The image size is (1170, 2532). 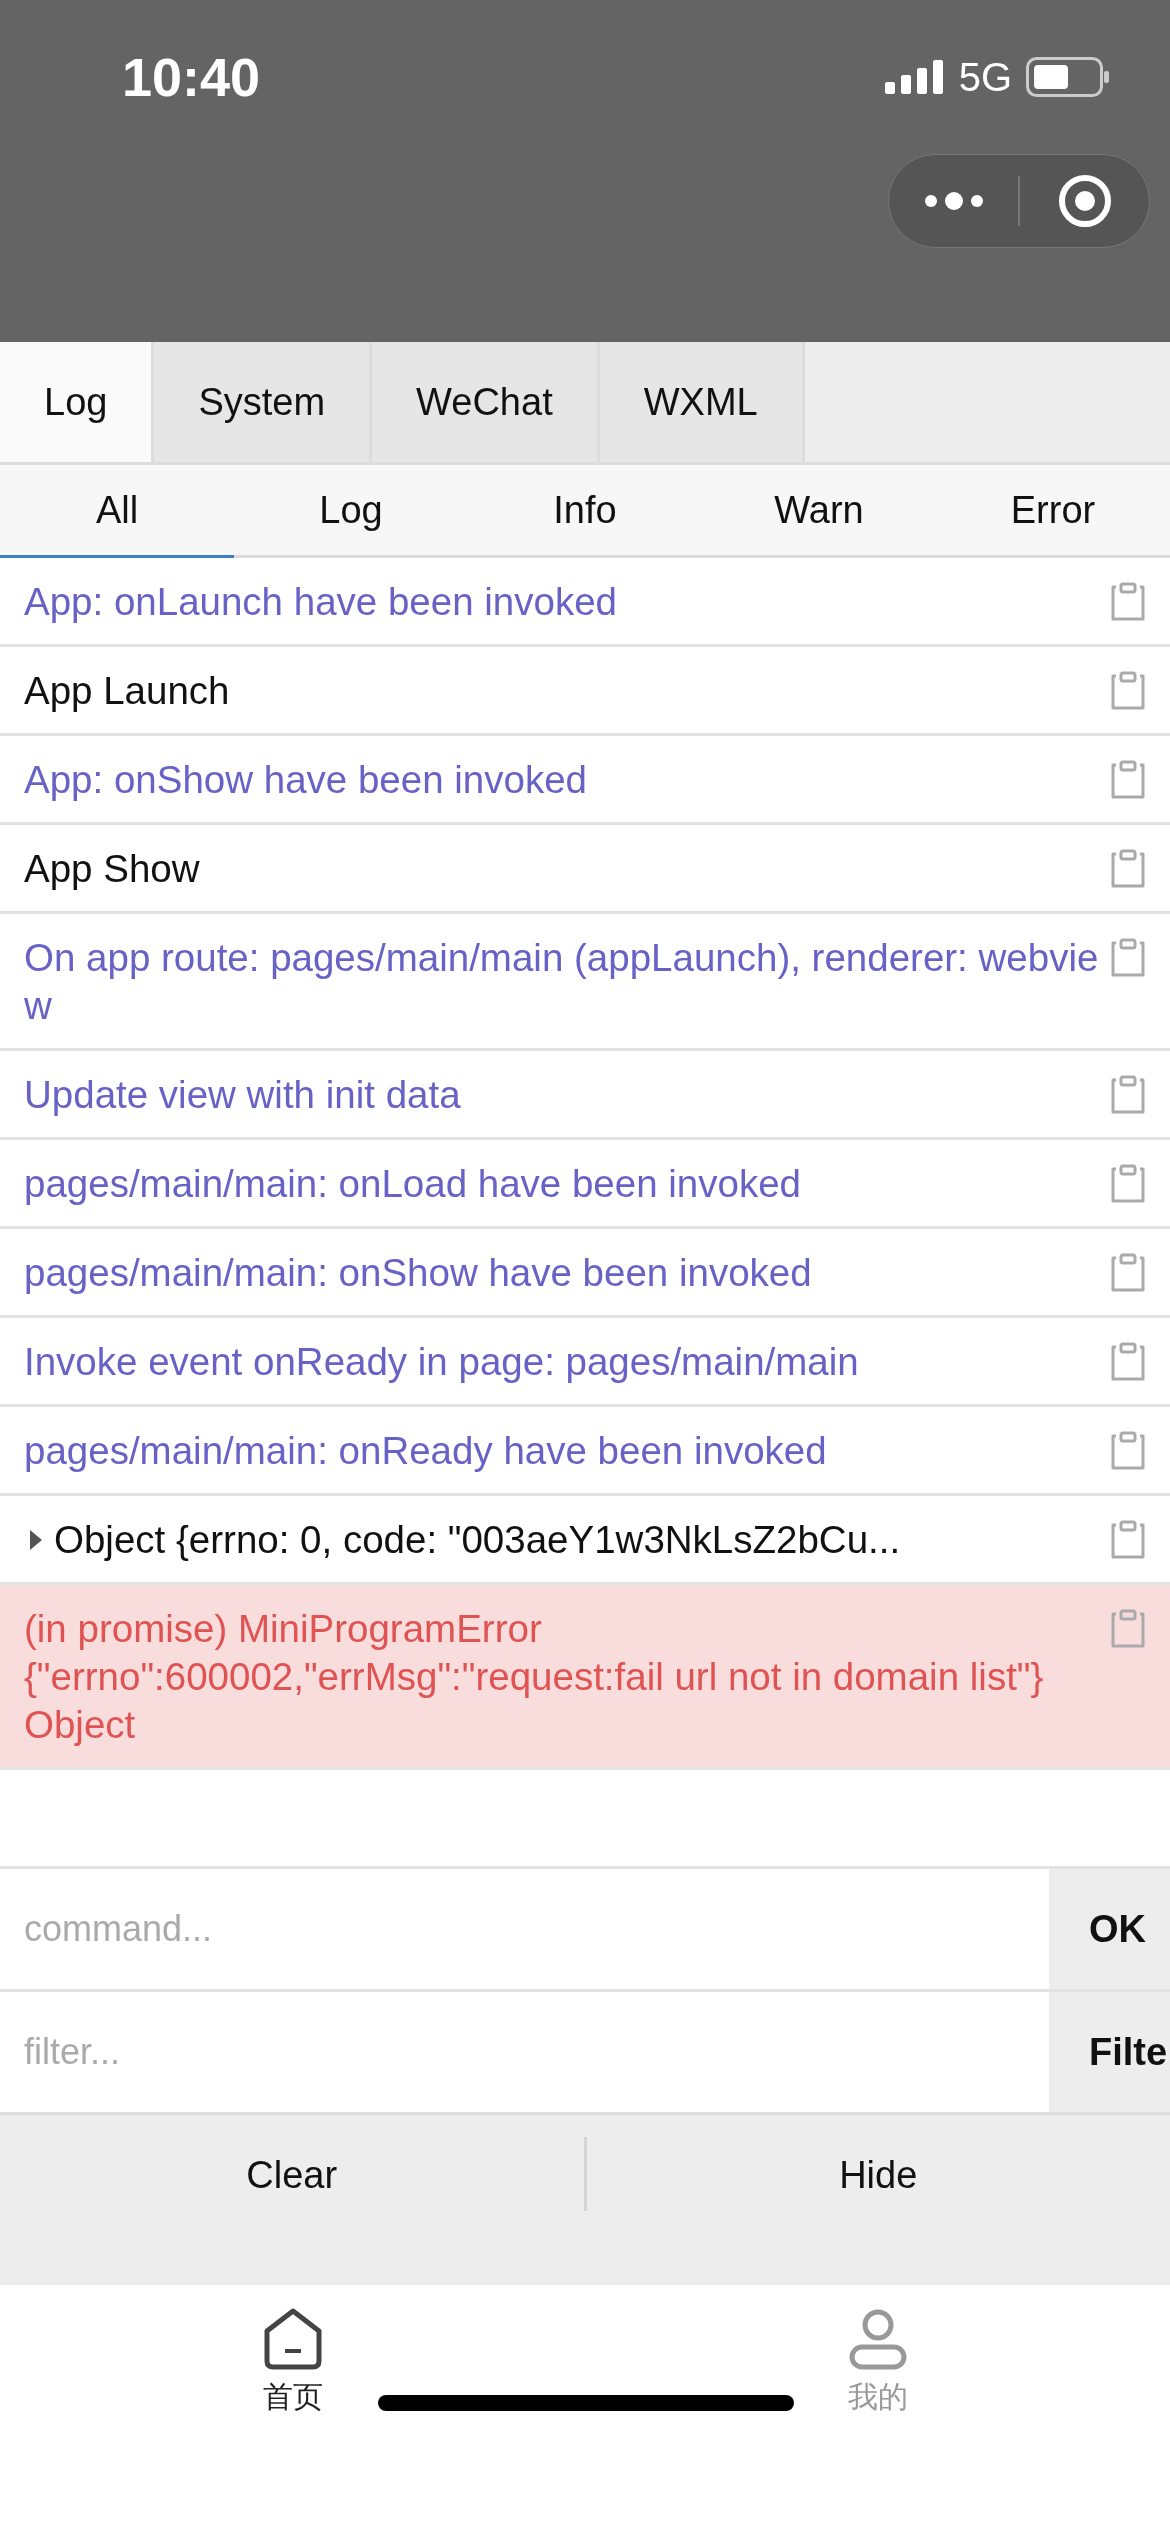 I want to click on filter-tab: All, so click(x=117, y=511).